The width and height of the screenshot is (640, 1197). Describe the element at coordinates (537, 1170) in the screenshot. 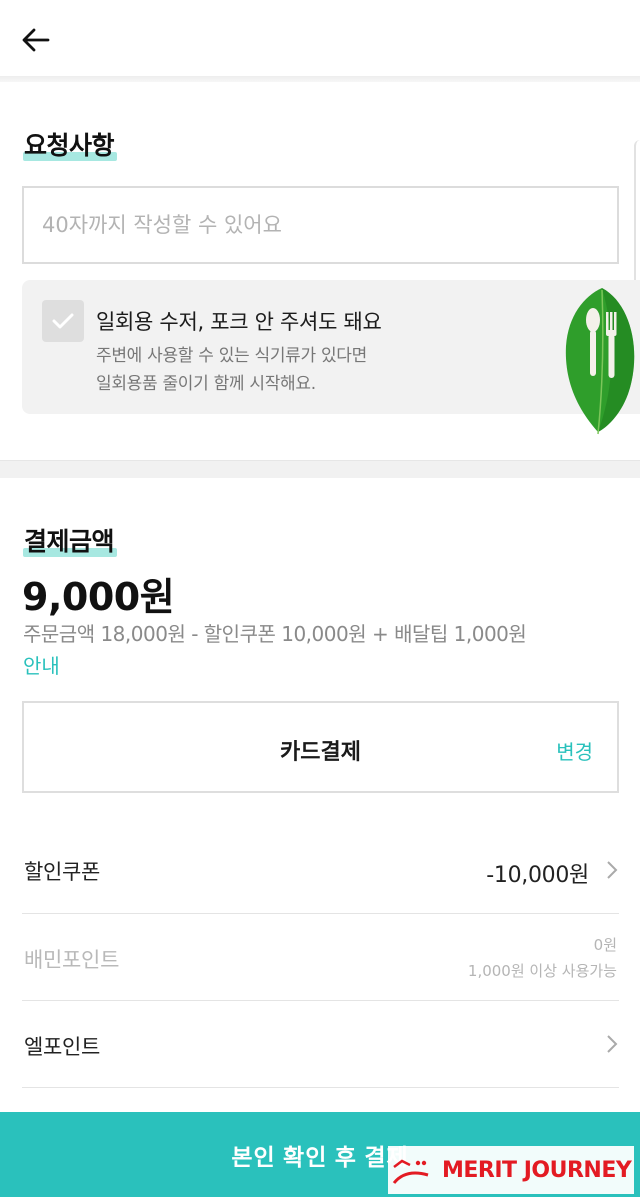

I see `watermark-text: MERIT JOURNEY` at that location.